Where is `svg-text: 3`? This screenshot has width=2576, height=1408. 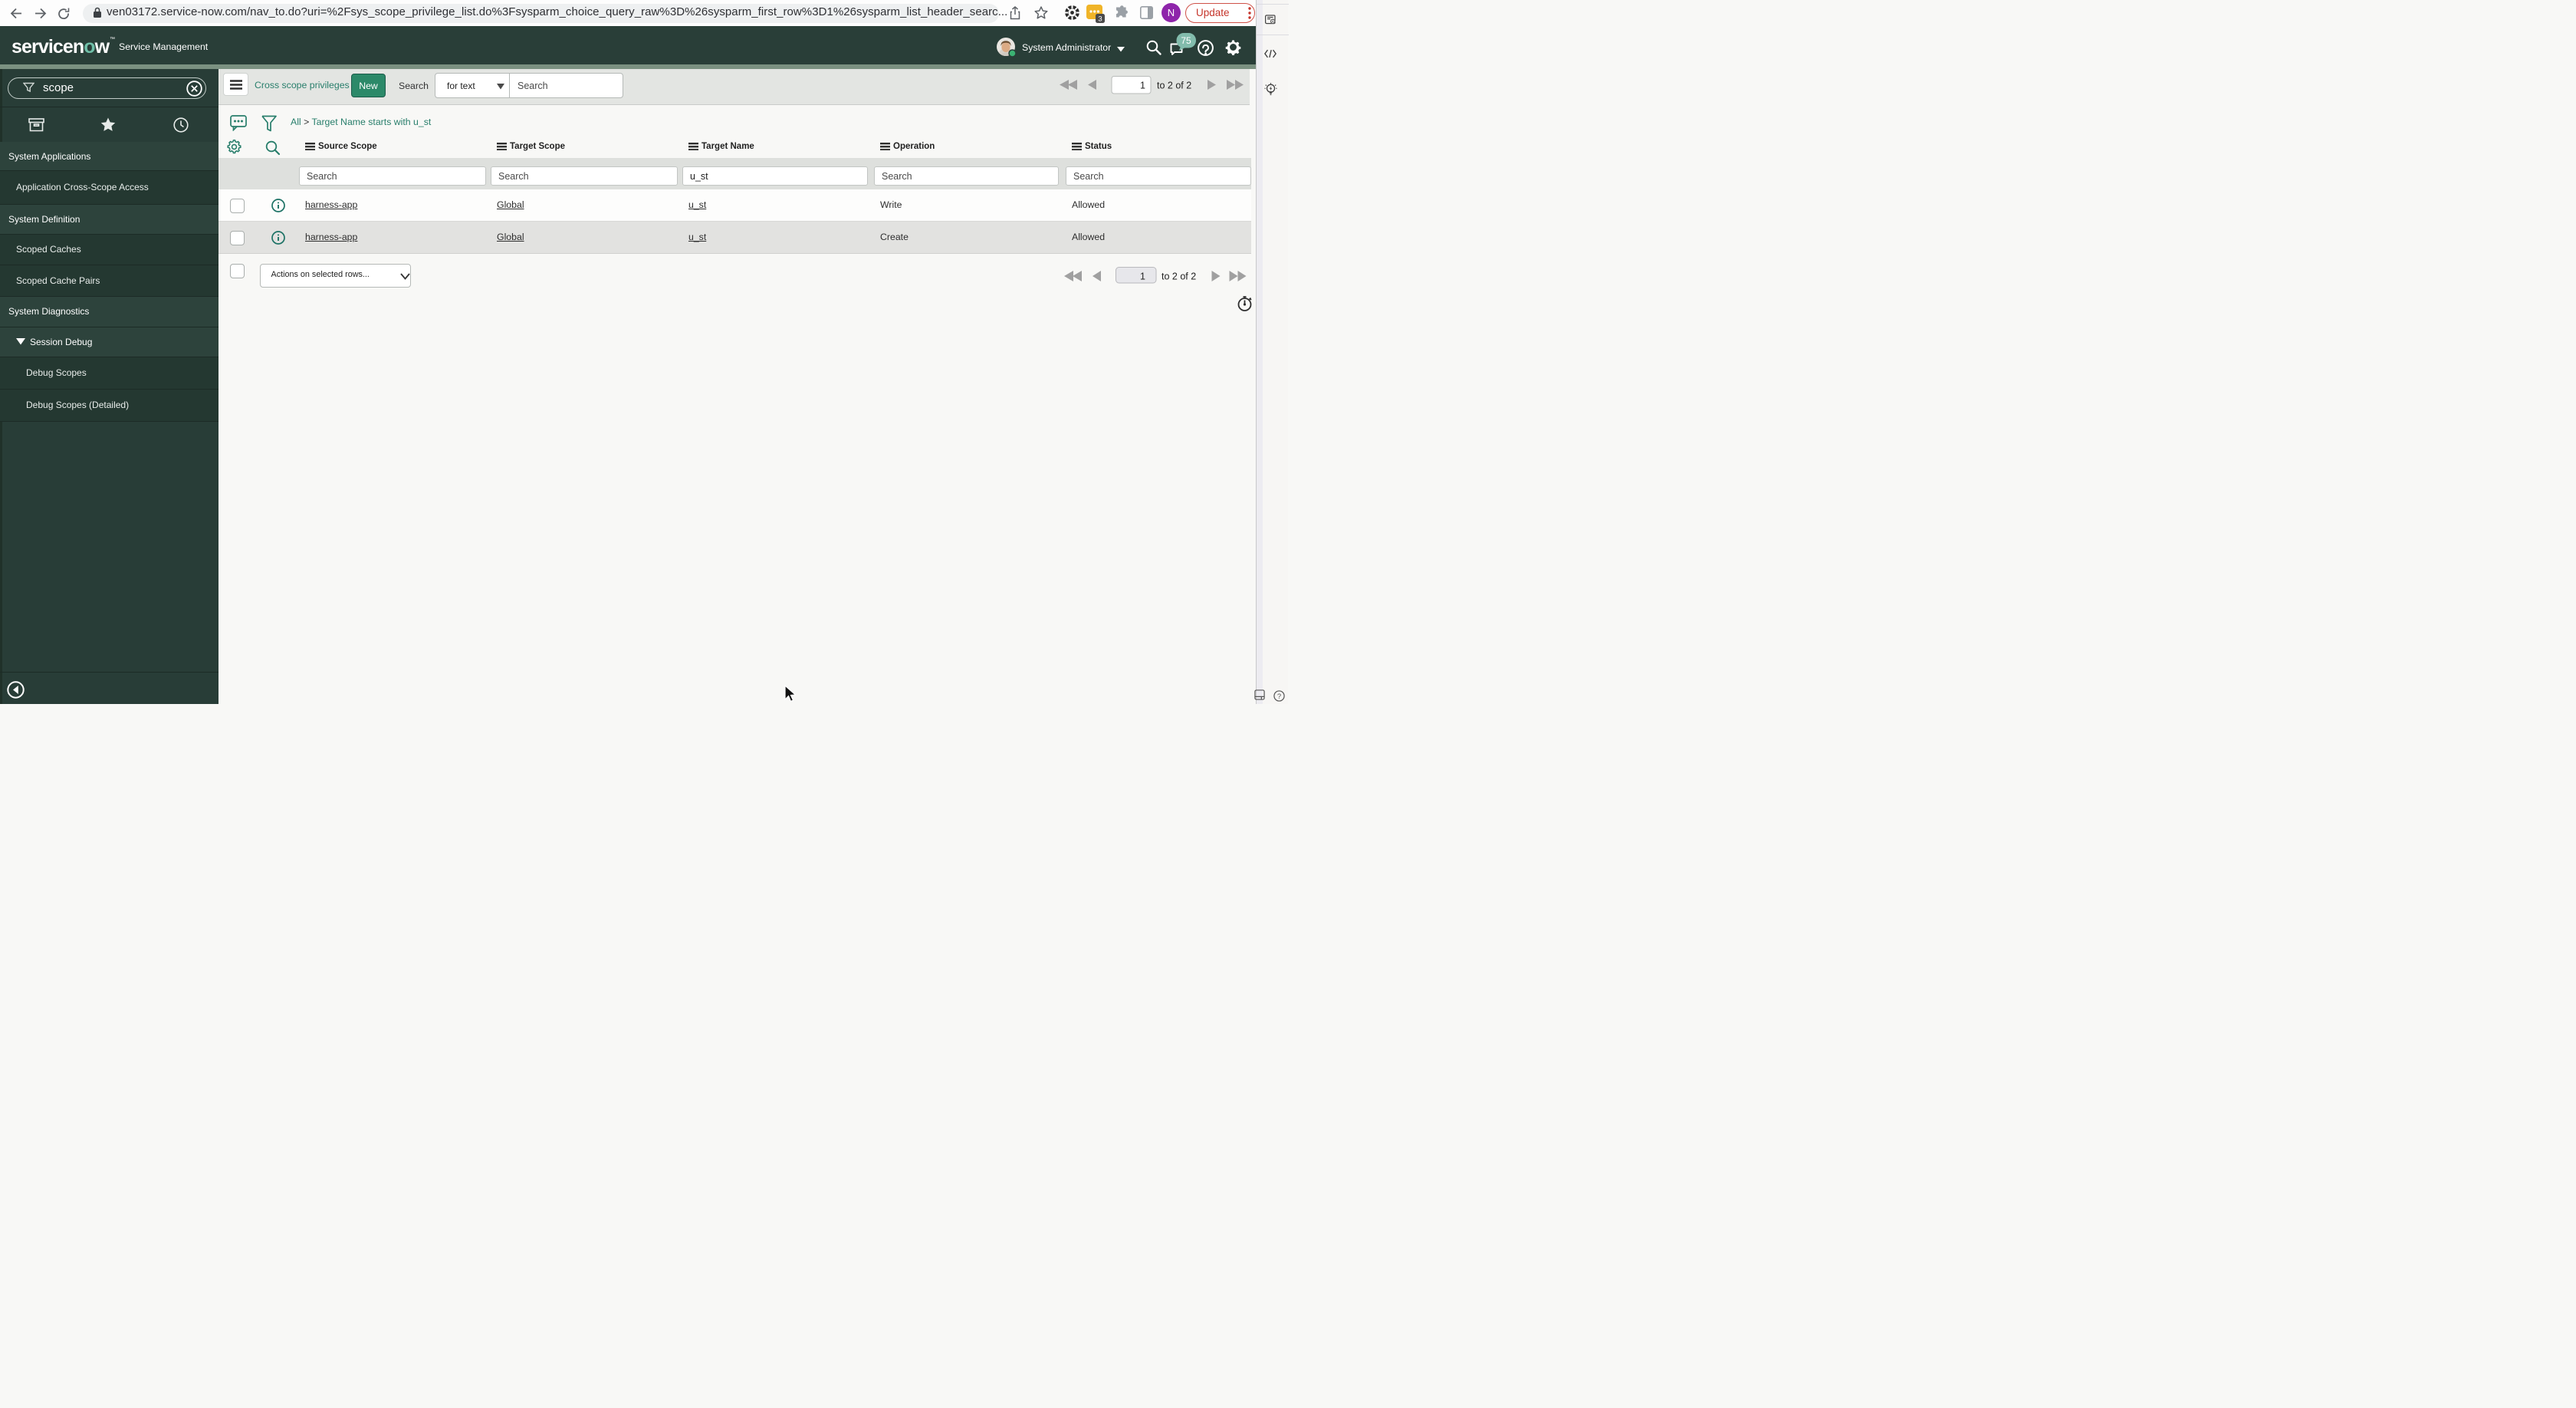
svg-text: 3 is located at coordinates (1100, 19).